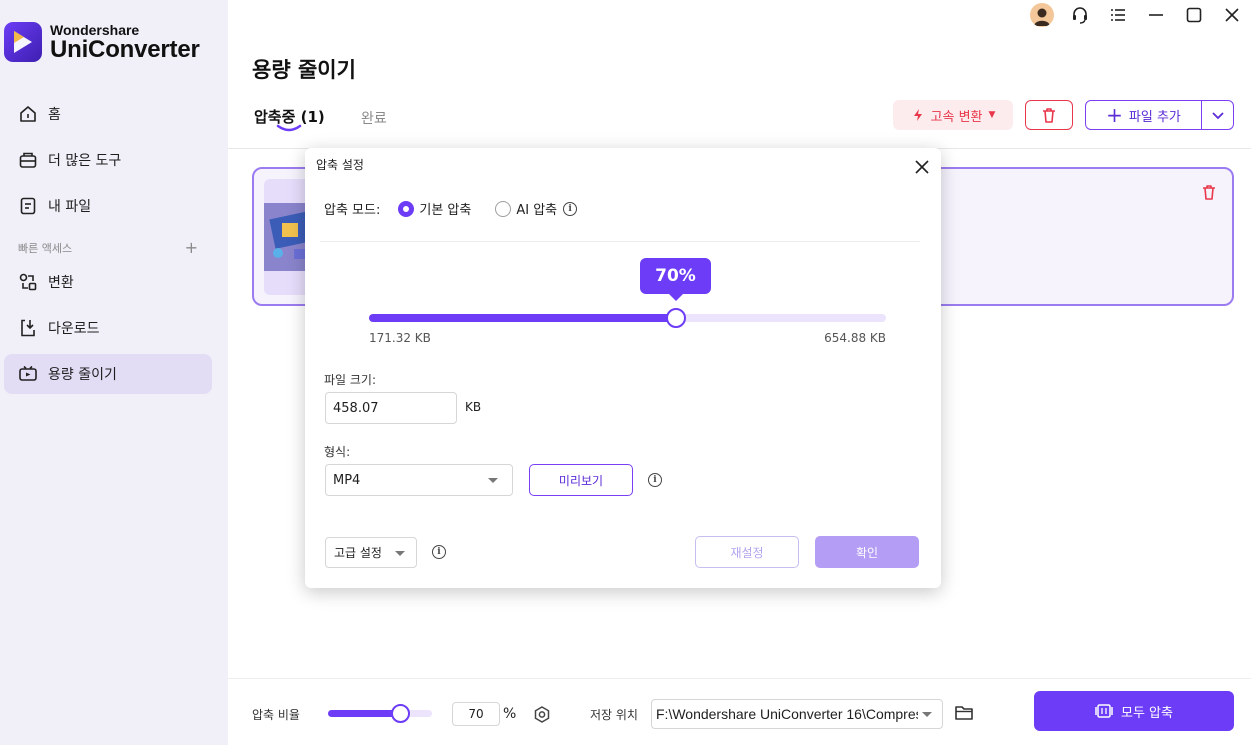 This screenshot has width=1251, height=745. I want to click on sidebar-item-label: 다운로드, so click(74, 329).